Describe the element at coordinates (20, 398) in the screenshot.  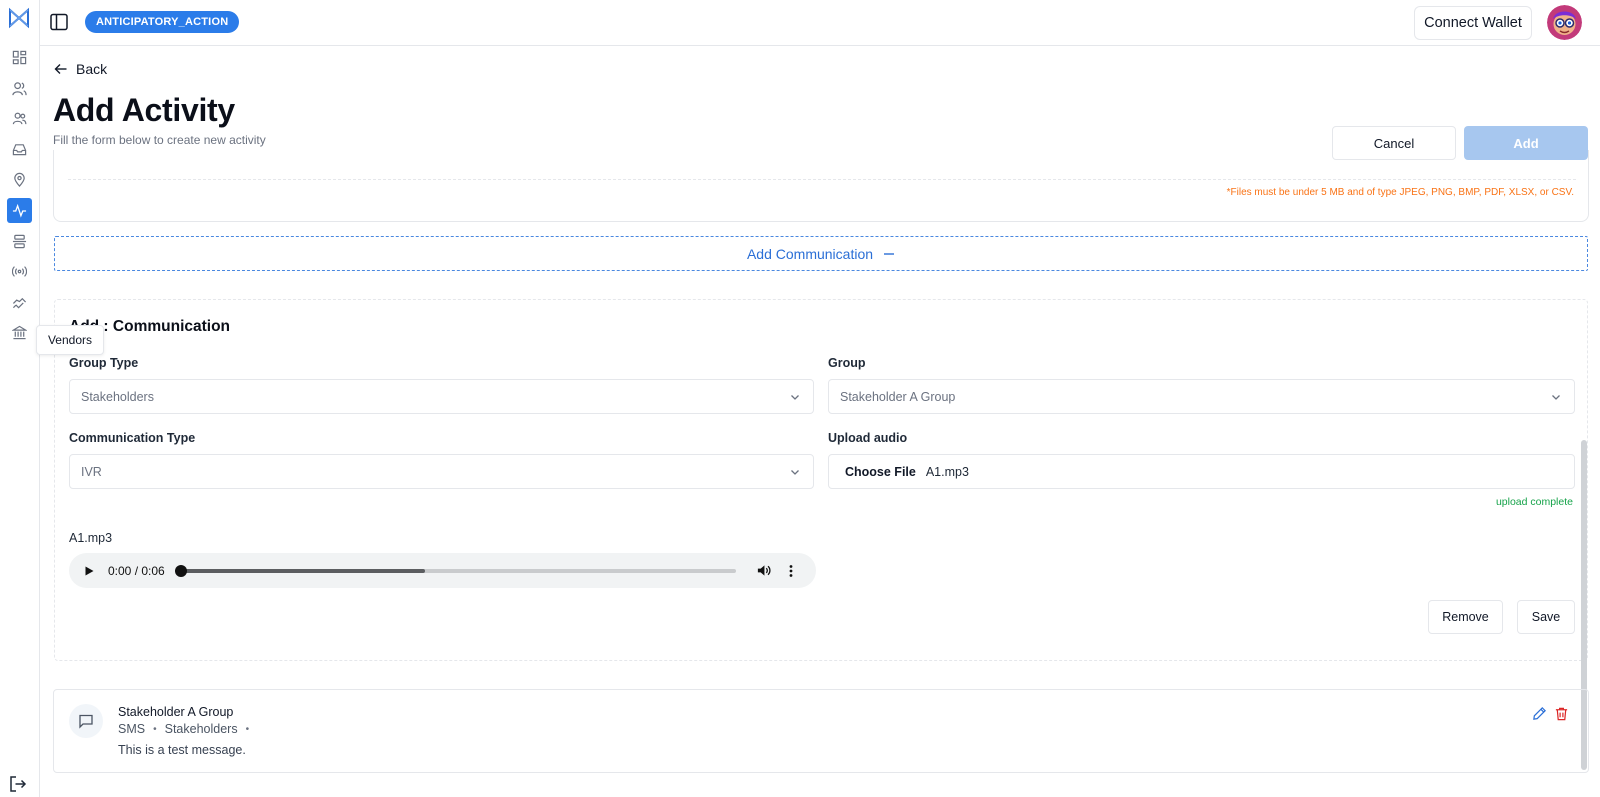
I see `sidebar` at that location.